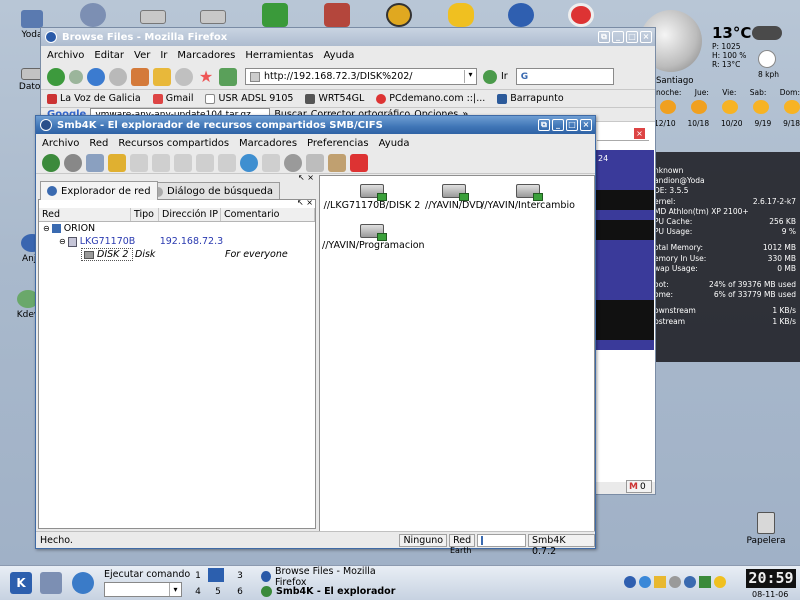 The width and height of the screenshot is (800, 600). I want to click on network-drive-icon, so click(315, 162).